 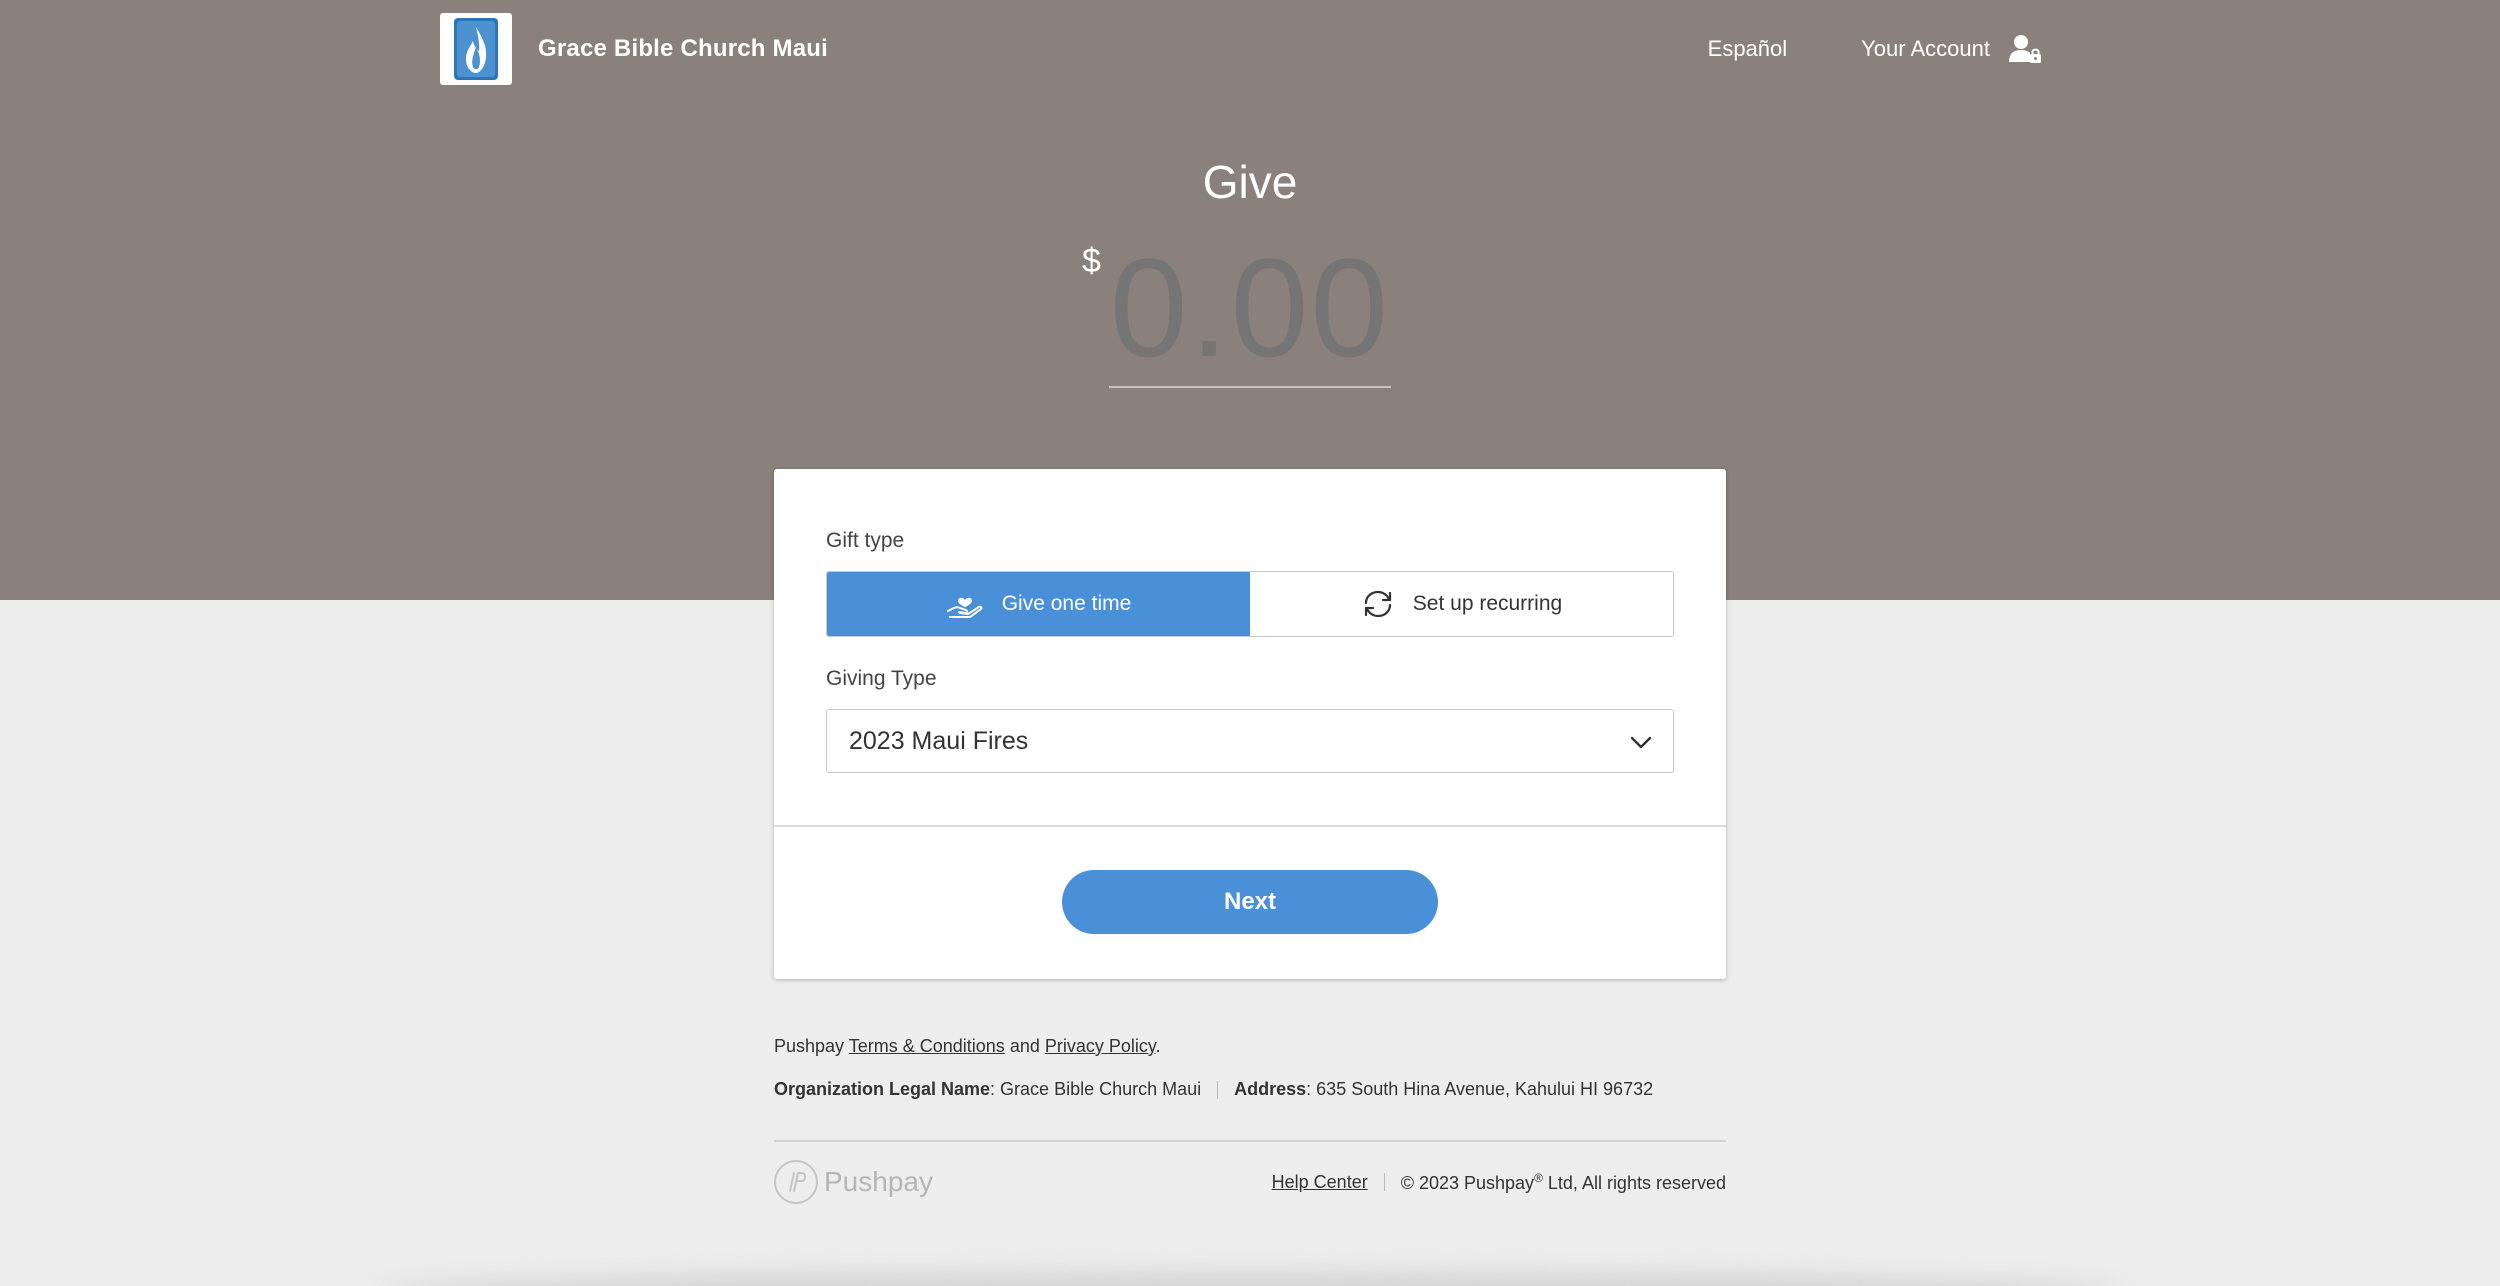 I want to click on copyright-text: © 2023 Pushpay® Ltd, All rights reserved, so click(x=1563, y=1182).